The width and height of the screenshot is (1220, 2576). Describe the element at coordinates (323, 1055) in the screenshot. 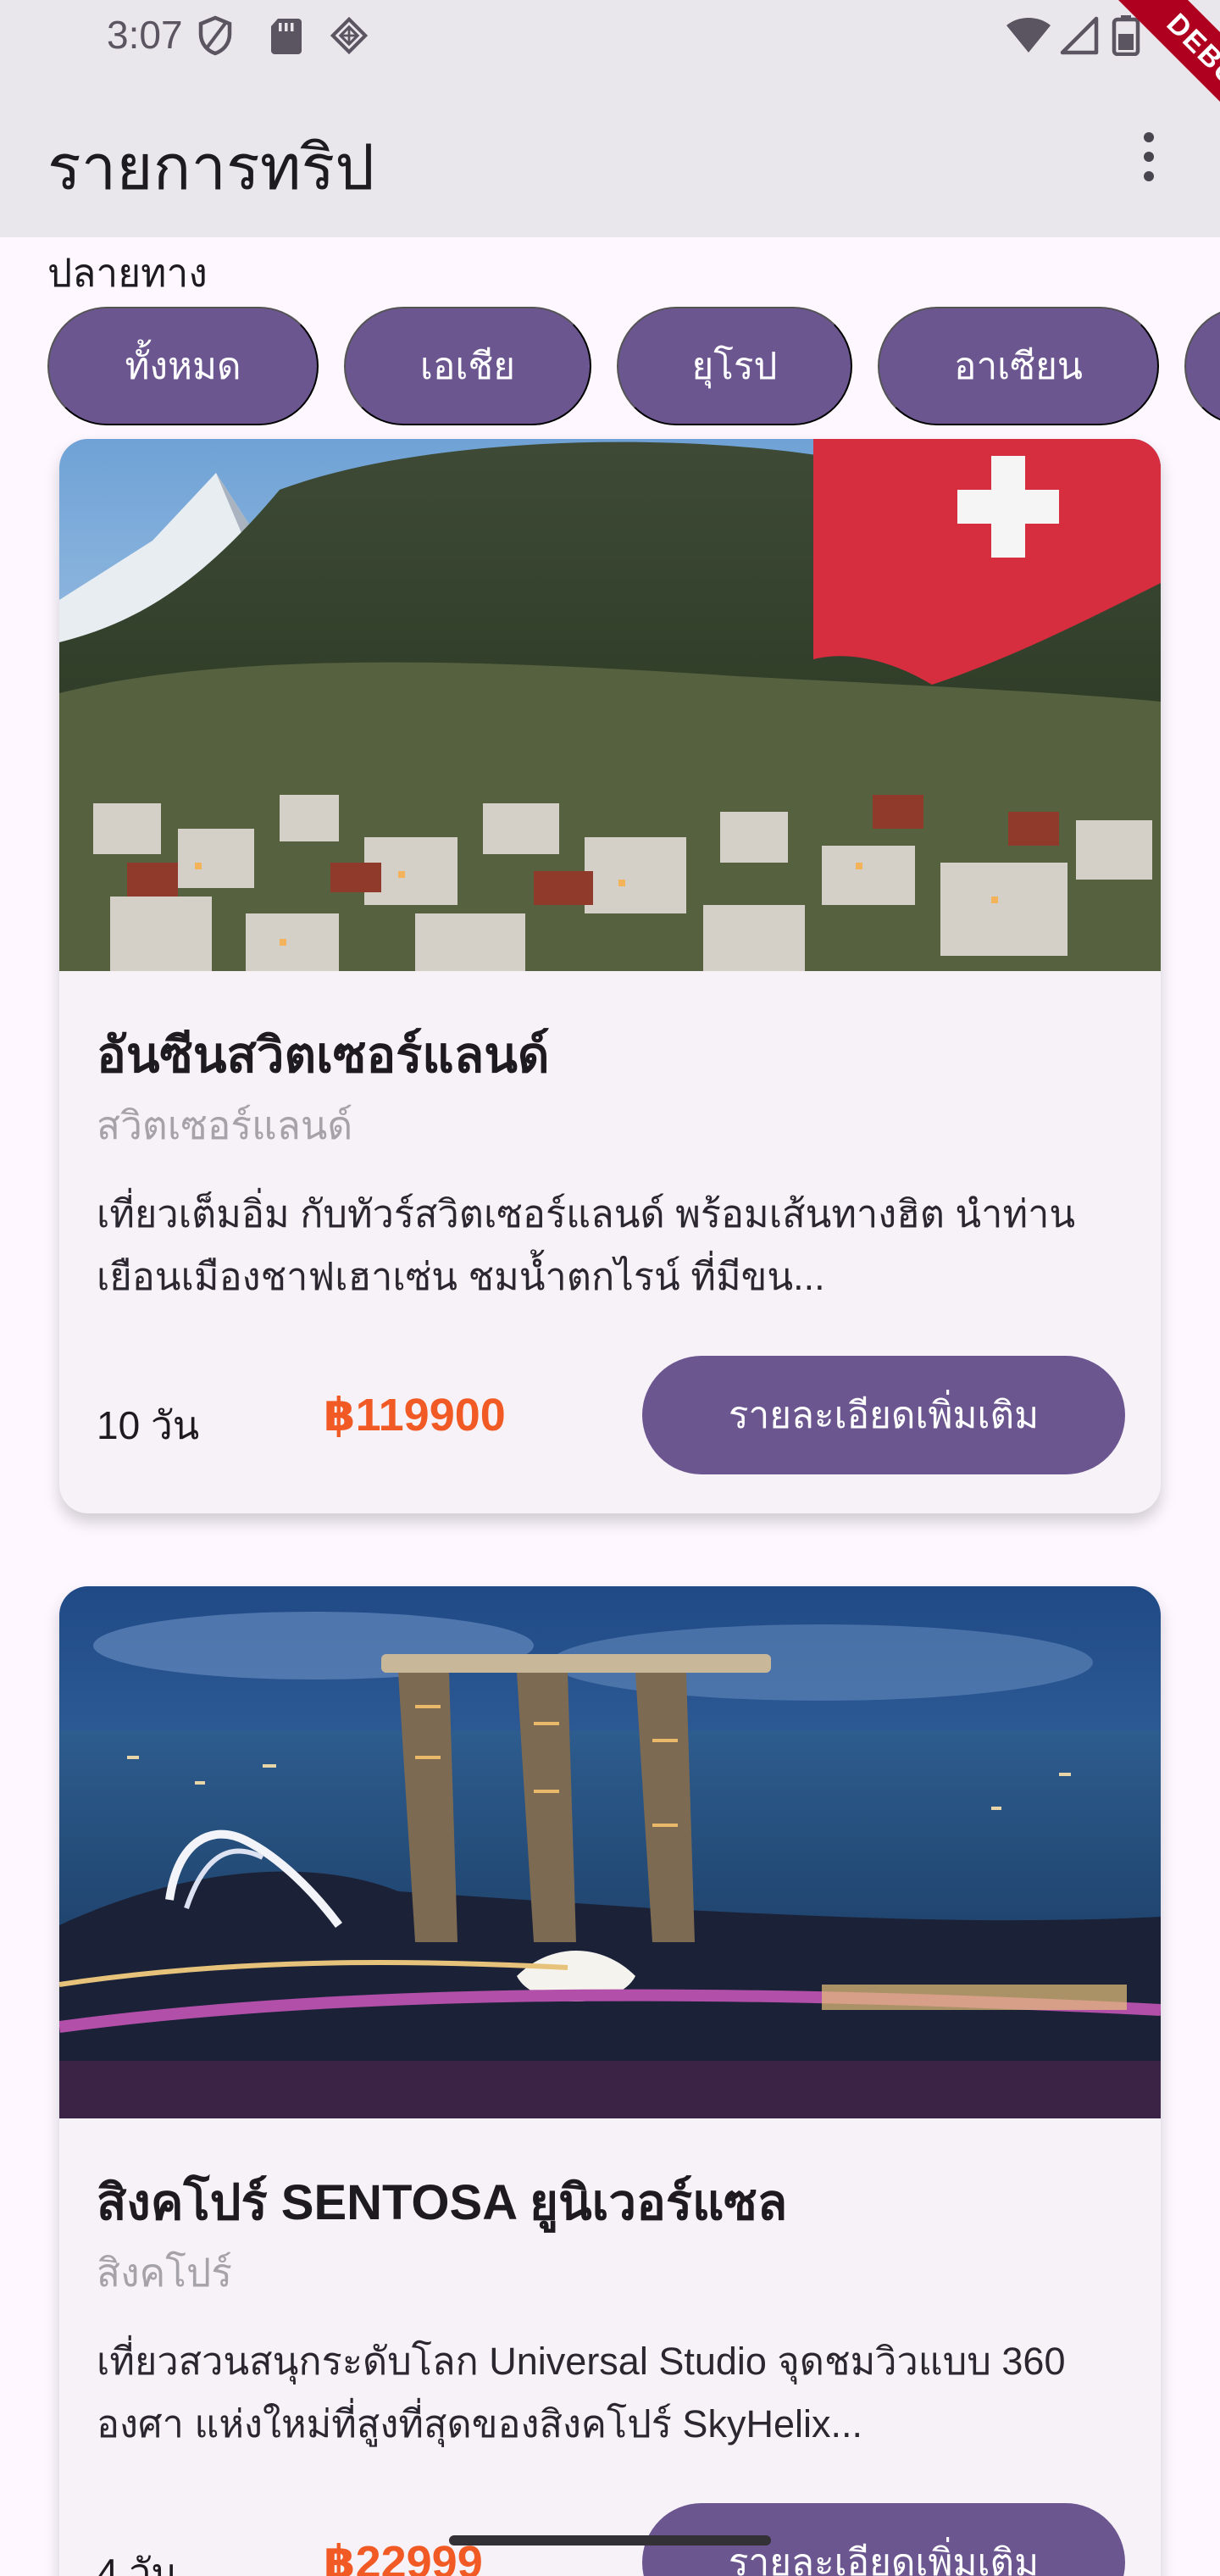

I see `trip-title: อันซีนสวิตเซอร์แลนด์` at that location.